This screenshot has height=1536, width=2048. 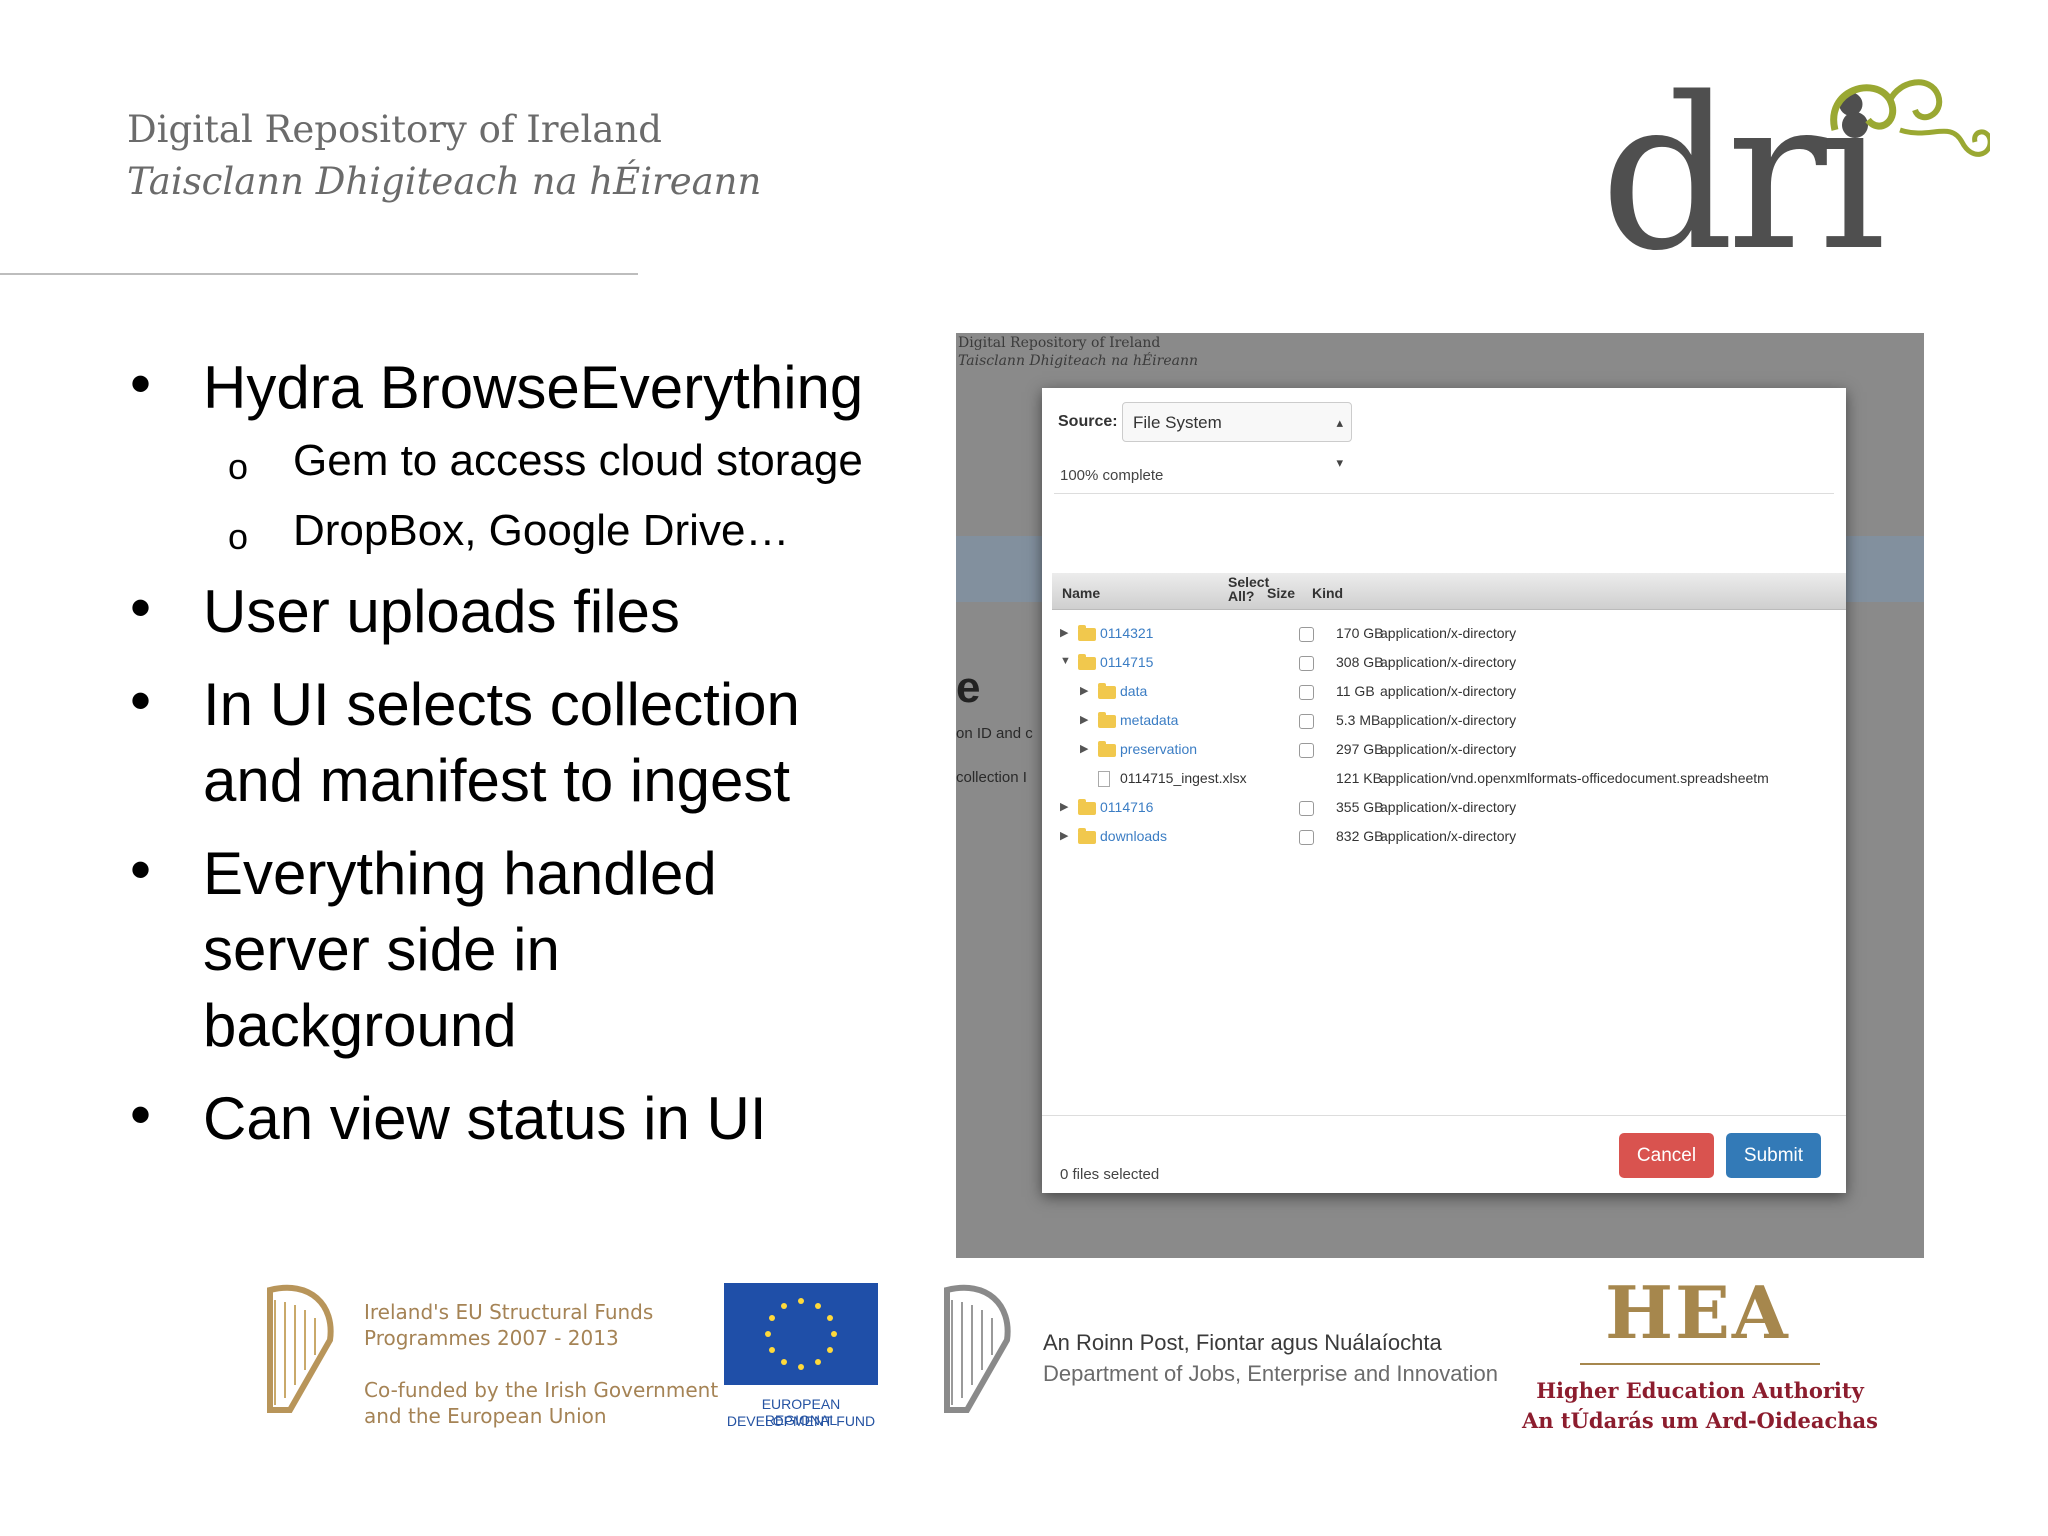 I want to click on file-table-row: ▼ 0114715 308 GB application/x-directory, so click(x=1449, y=663).